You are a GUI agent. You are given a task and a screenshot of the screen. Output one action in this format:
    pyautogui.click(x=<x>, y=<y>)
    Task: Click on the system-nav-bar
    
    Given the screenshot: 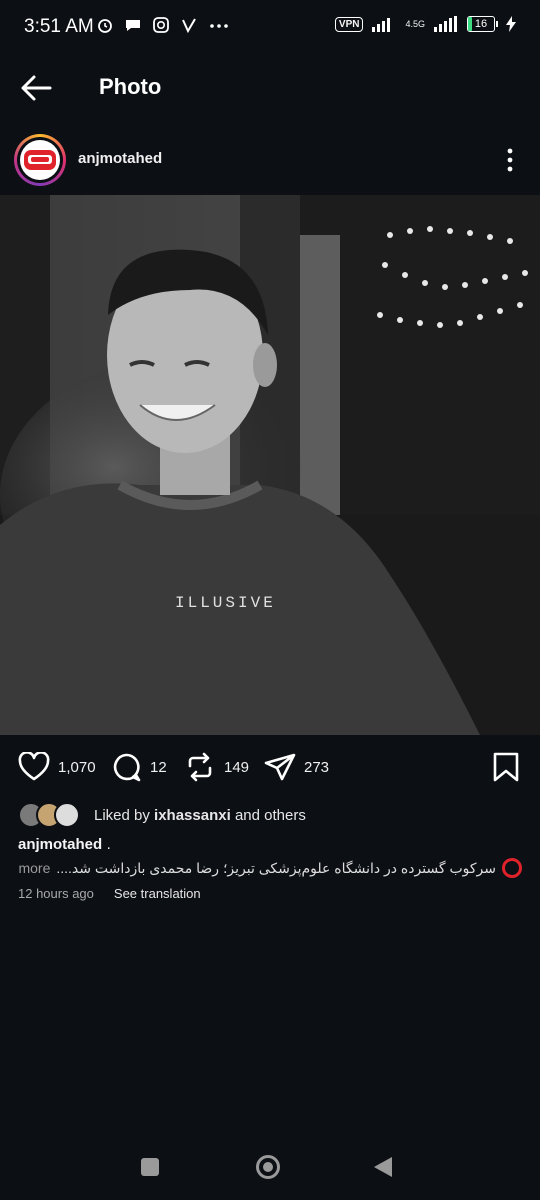 What is the action you would take?
    pyautogui.click(x=270, y=1170)
    